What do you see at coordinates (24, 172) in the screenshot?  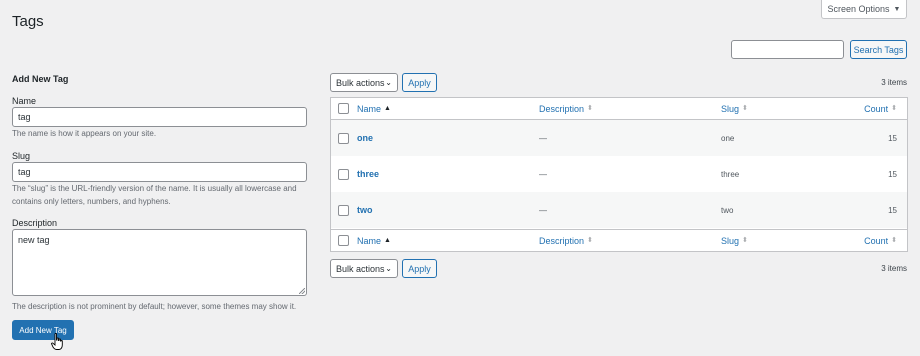 I see `slug-field-value: tag` at bounding box center [24, 172].